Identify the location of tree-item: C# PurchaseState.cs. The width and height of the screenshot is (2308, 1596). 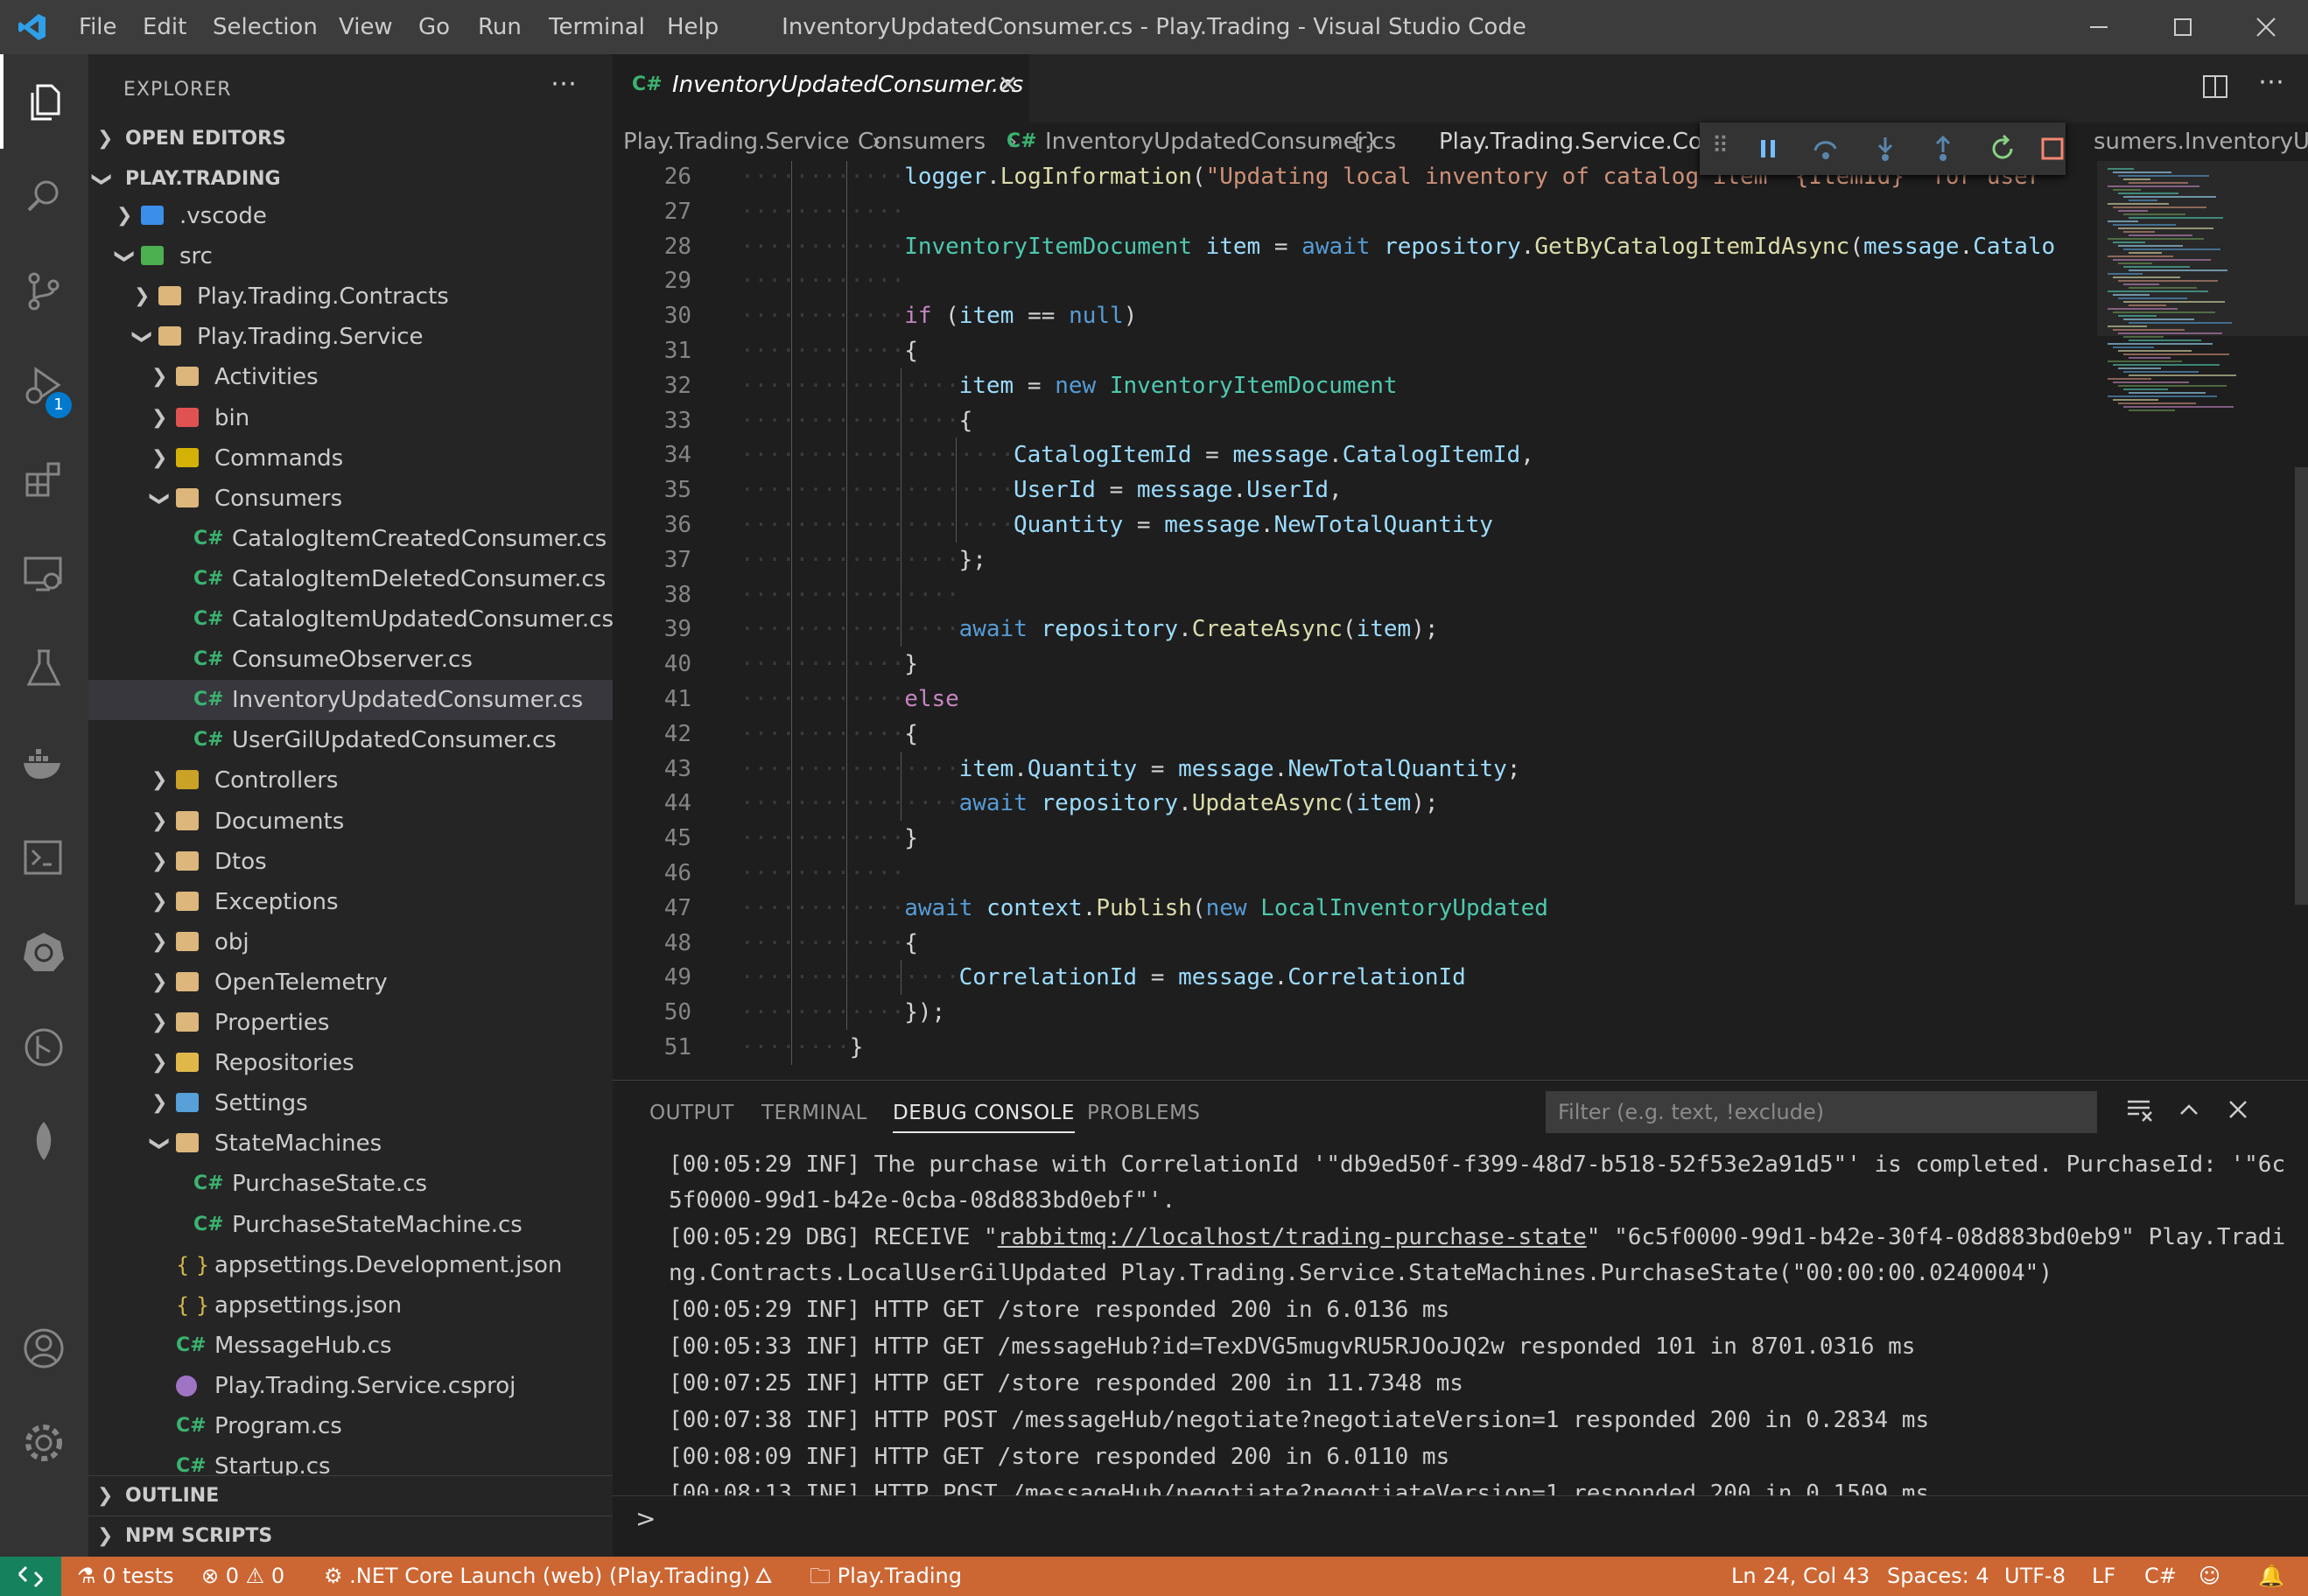
(350, 1184).